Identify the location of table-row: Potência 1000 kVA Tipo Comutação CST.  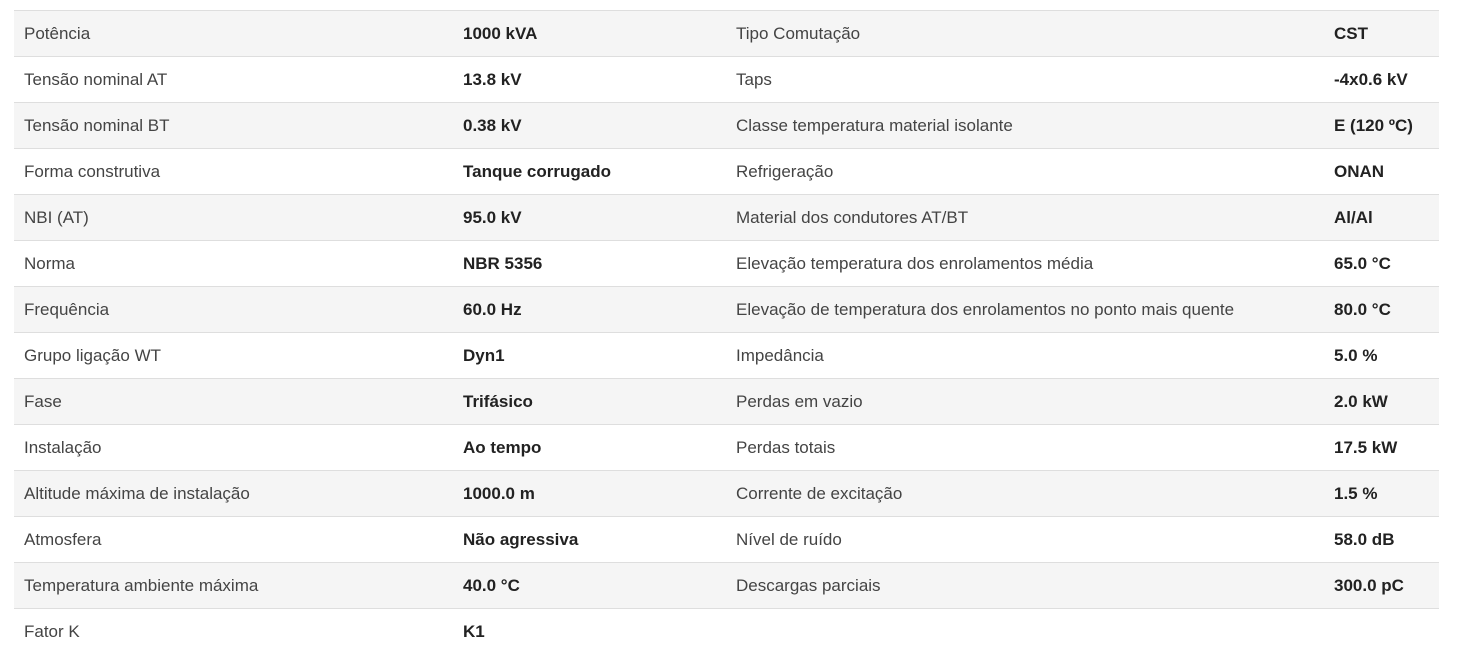
(726, 33).